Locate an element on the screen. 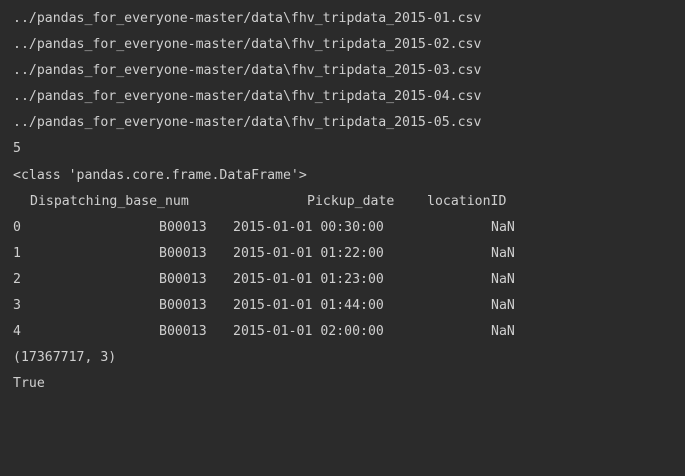  cell-pickup-date: 2015-01-01 01:44:00 is located at coordinates (308, 306).